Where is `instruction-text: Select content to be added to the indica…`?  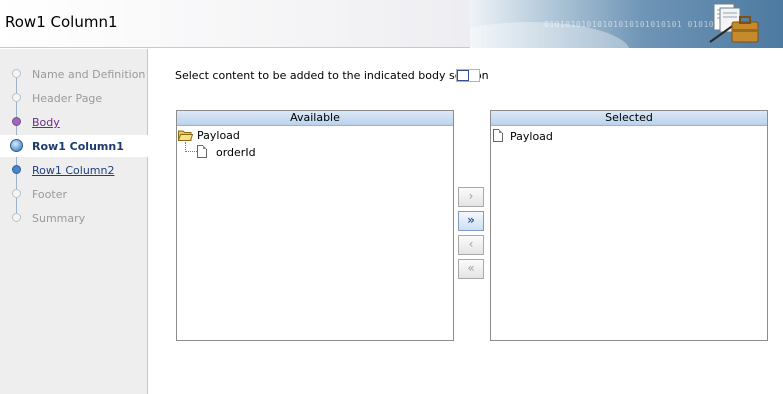
instruction-text: Select content to be added to the indica… is located at coordinates (332, 75).